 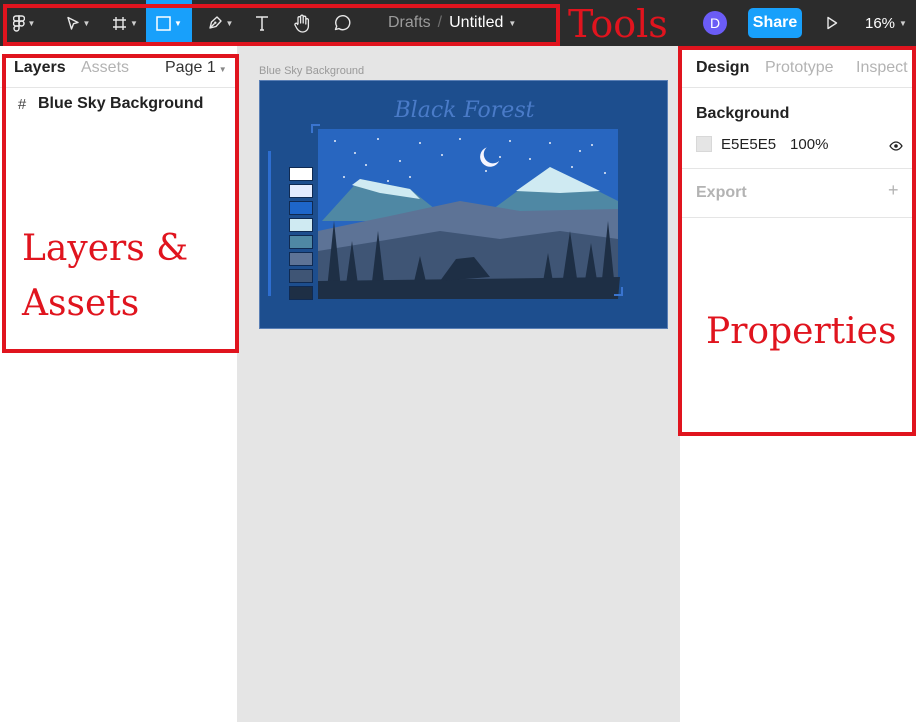 I want to click on layers-annotation-line2: Assets, so click(x=81, y=303).